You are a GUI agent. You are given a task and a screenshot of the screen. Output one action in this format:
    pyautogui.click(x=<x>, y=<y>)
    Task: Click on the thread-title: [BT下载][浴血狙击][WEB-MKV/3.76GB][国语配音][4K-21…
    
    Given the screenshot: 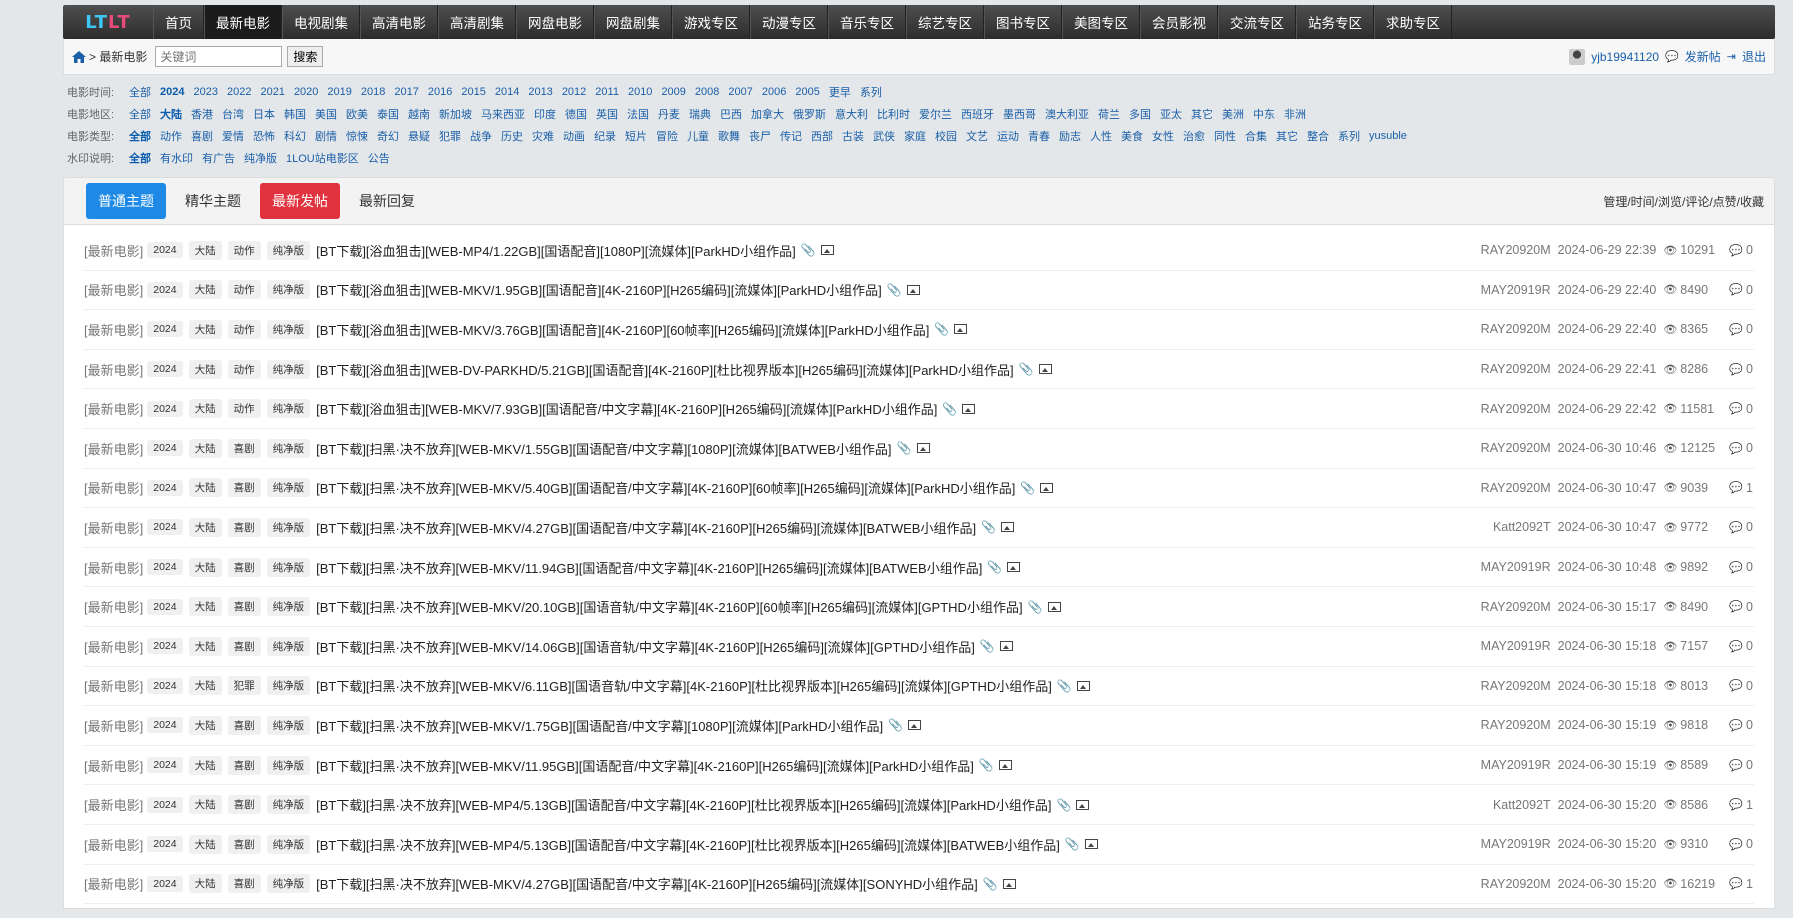 What is the action you would take?
    pyautogui.click(x=622, y=329)
    